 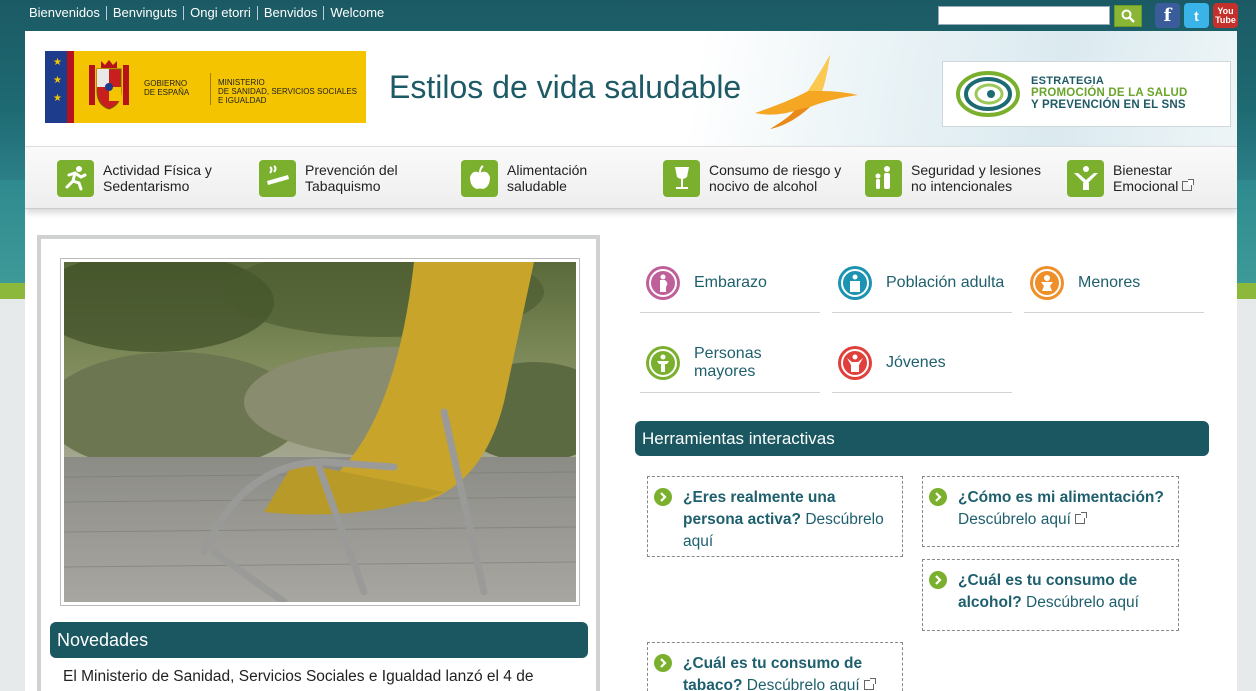 I want to click on family-icon, so click(x=883, y=178).